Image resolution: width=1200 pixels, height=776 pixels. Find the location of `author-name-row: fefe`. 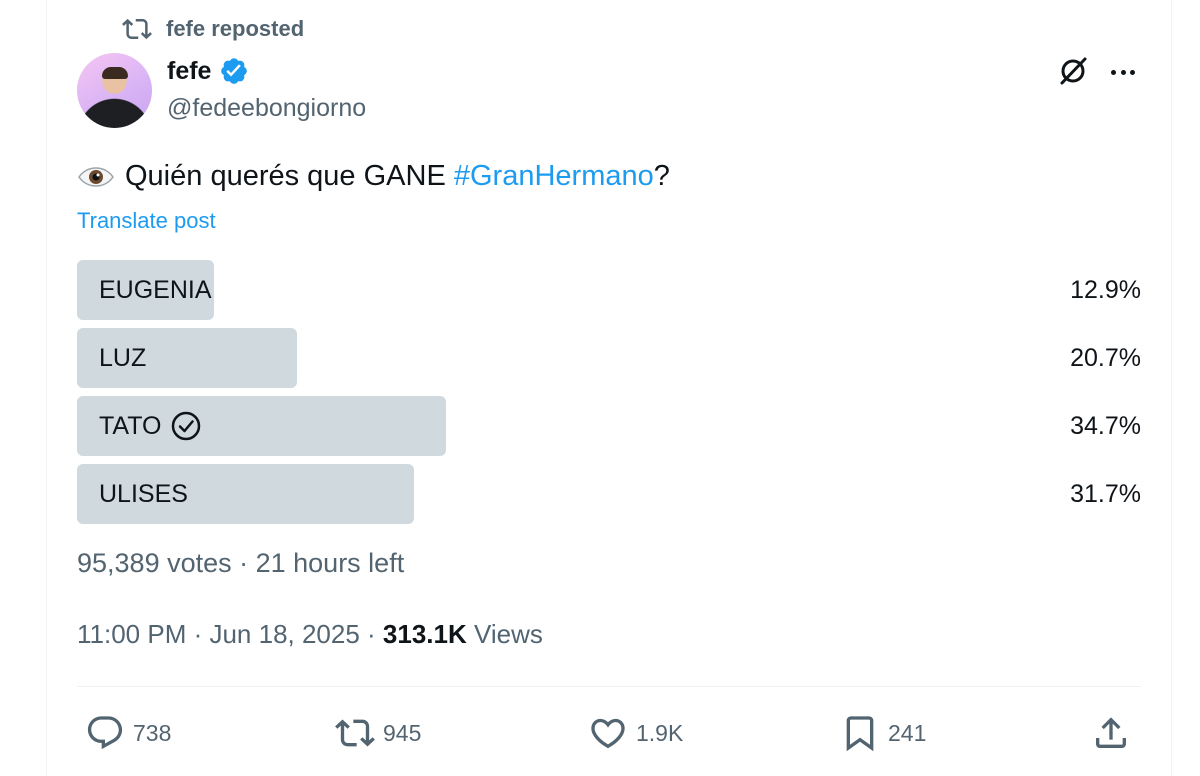

author-name-row: fefe is located at coordinates (208, 71).